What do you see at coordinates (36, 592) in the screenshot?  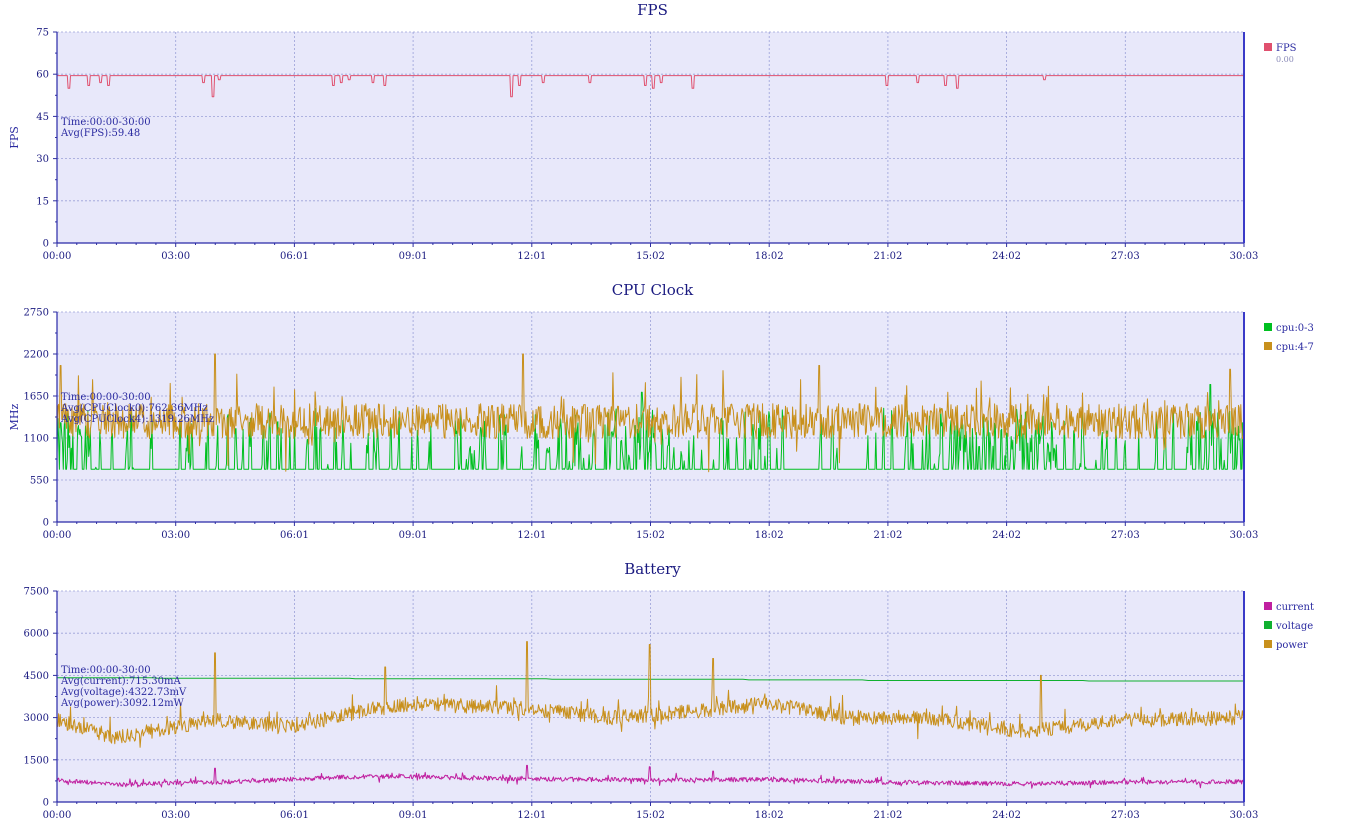 I see `y-tick-label: 7500` at bounding box center [36, 592].